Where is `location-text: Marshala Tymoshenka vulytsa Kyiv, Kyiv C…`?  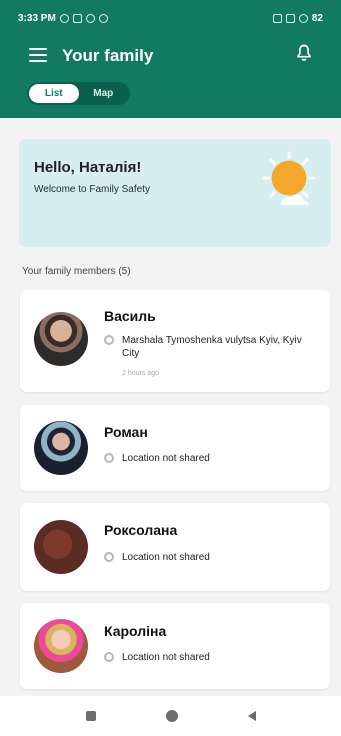
location-text: Marshala Tymoshenka vulytsa Kyiv, Kyiv C… is located at coordinates (212, 347).